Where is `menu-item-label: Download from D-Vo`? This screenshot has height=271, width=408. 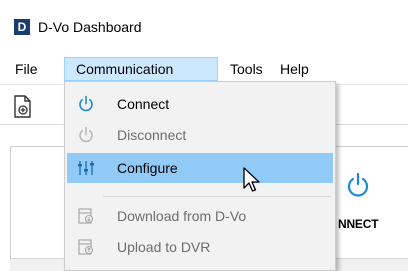
menu-item-label: Download from D-Vo is located at coordinates (182, 216).